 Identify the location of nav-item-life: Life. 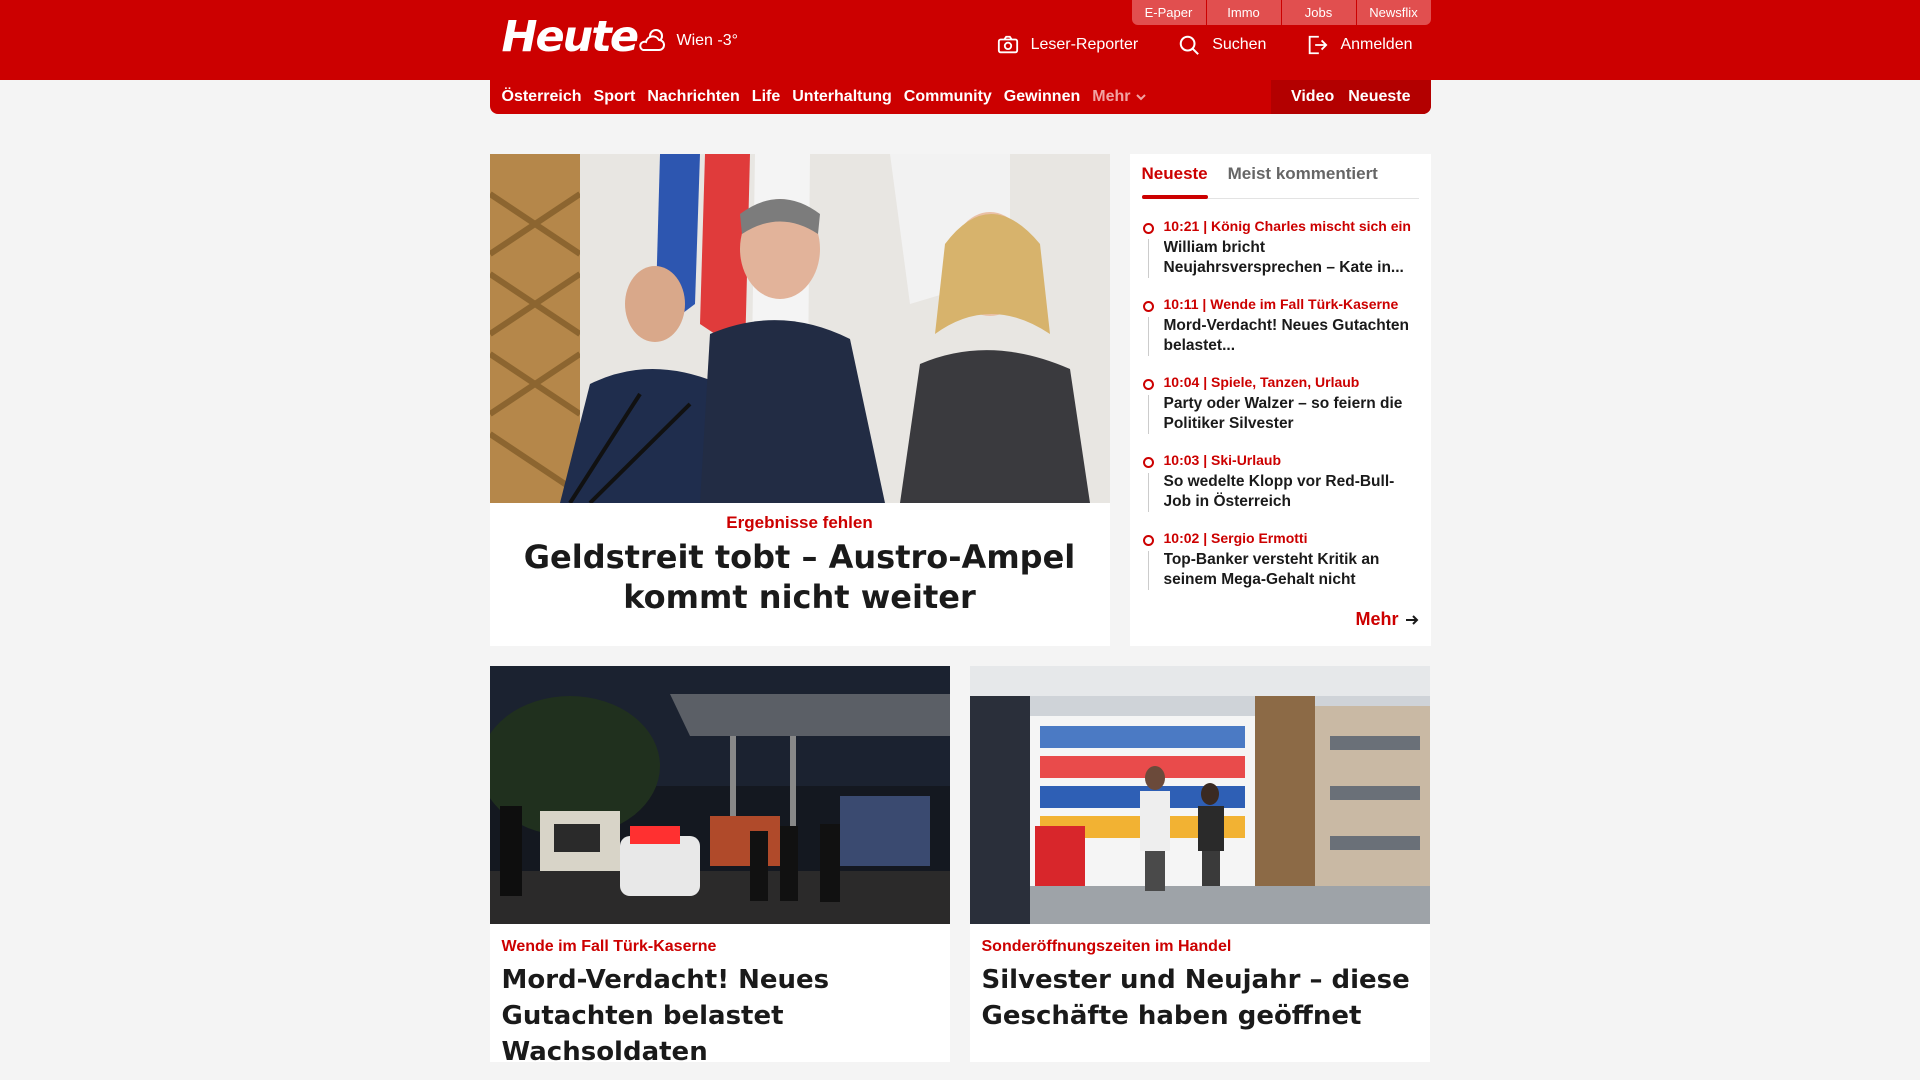
(766, 97).